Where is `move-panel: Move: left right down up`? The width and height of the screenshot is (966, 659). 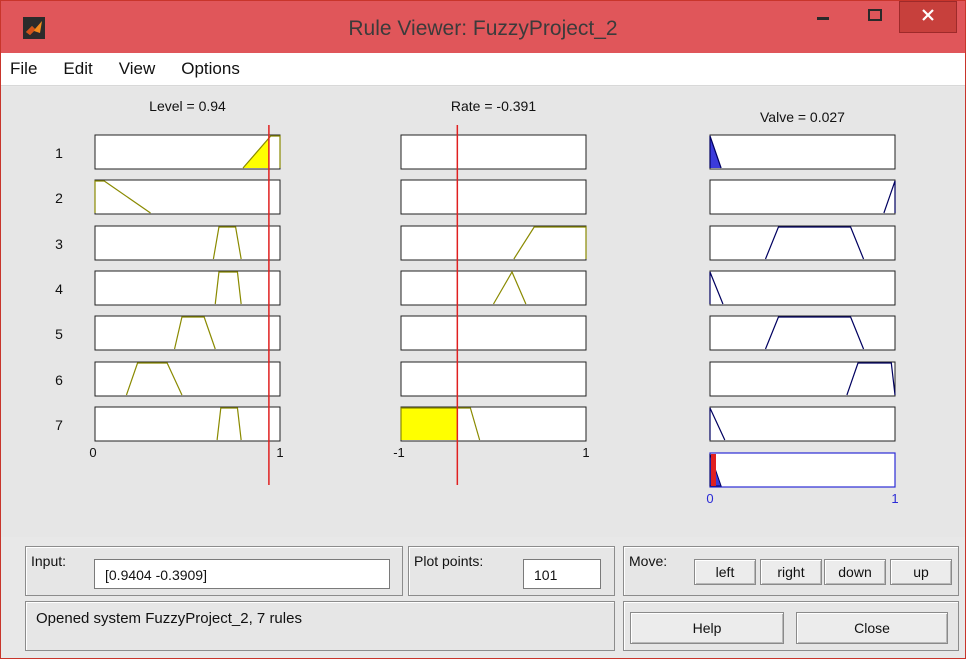 move-panel: Move: left right down up is located at coordinates (791, 571).